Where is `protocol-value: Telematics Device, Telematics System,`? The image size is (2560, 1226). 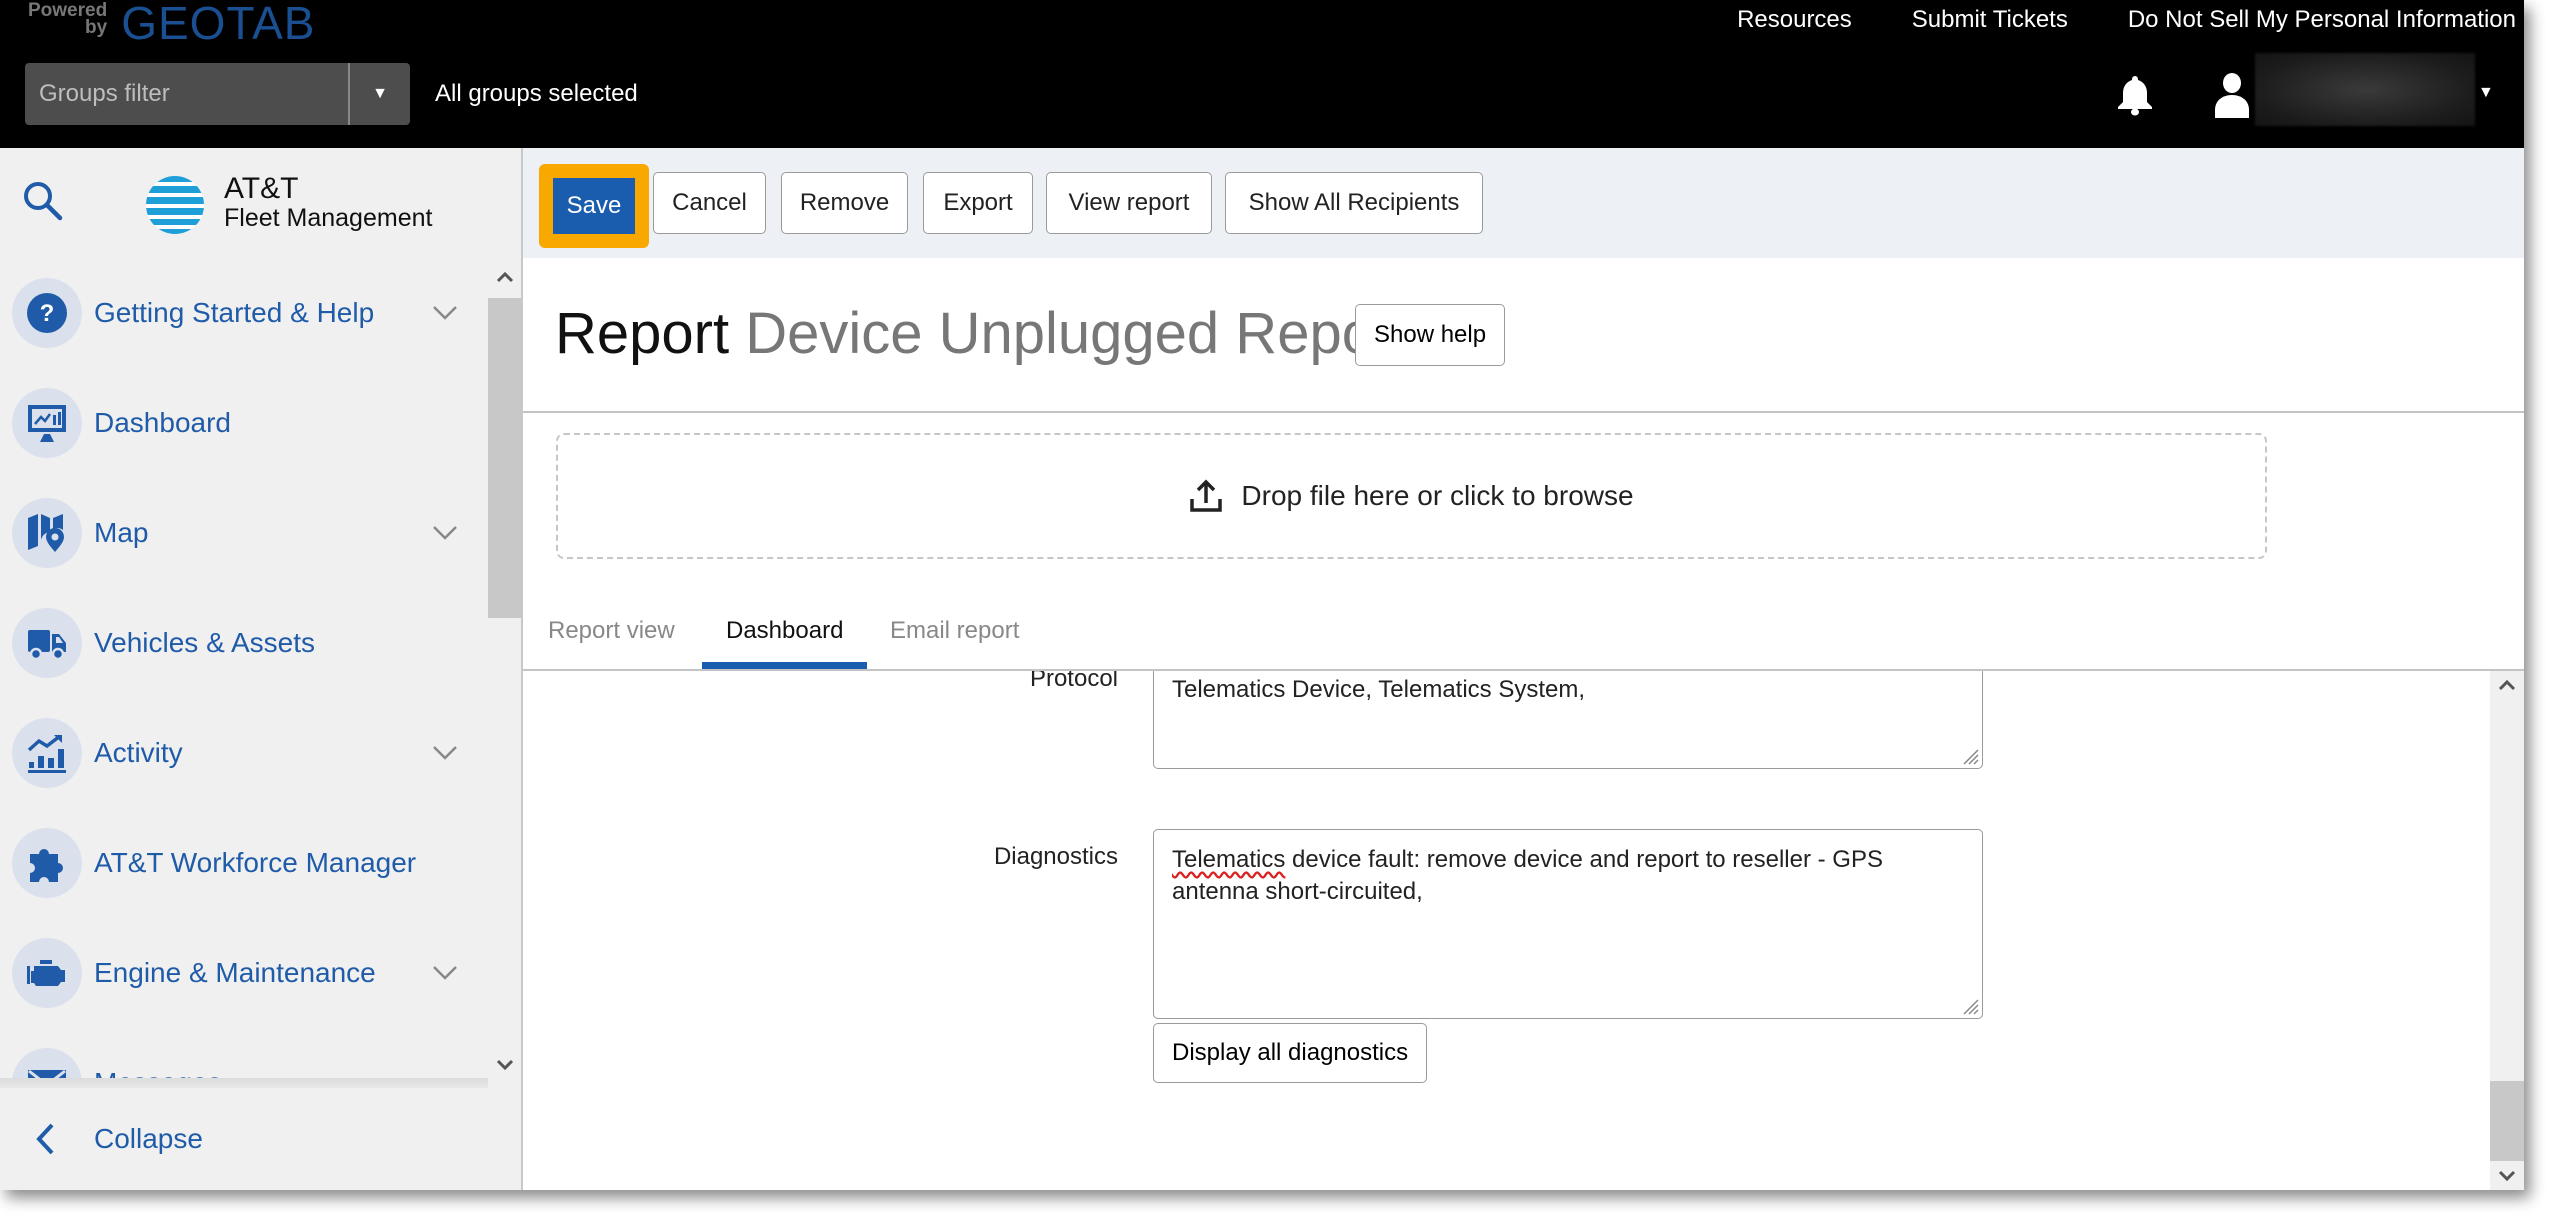
protocol-value: Telematics Device, Telematics System, is located at coordinates (1379, 689).